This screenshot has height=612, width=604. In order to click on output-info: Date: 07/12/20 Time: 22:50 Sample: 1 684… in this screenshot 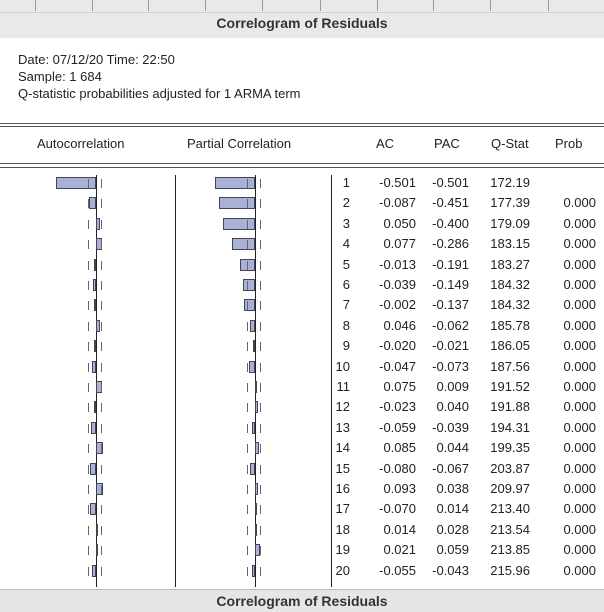, I will do `click(159, 76)`.